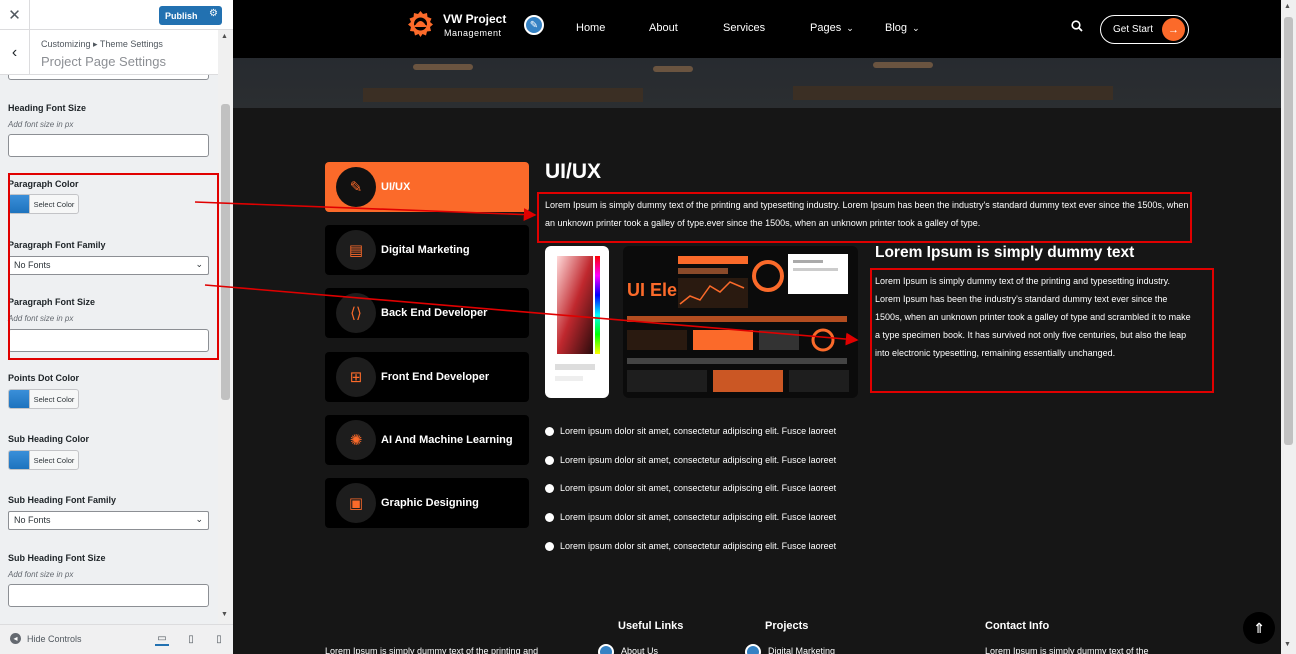  What do you see at coordinates (1259, 628) in the screenshot?
I see `back-to-top-button: ⇑` at bounding box center [1259, 628].